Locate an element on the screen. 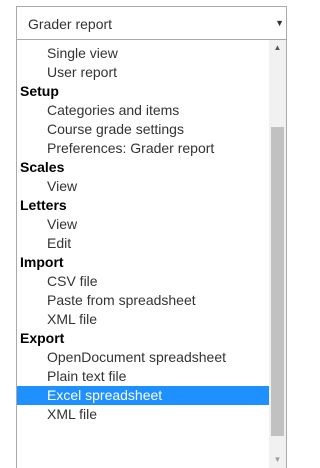 The width and height of the screenshot is (320, 468). option-item: Single view is located at coordinates (144, 53).